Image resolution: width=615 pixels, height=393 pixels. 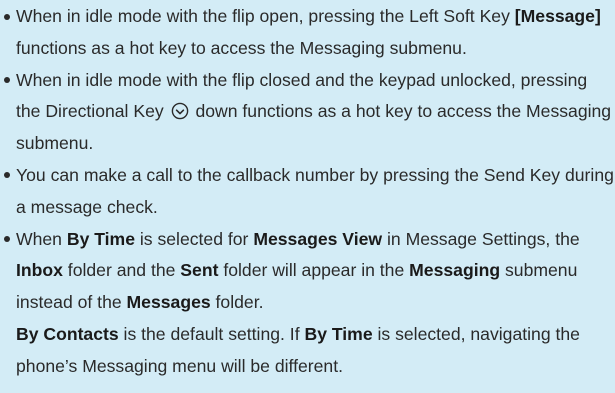 What do you see at coordinates (121, 270) in the screenshot?
I see `note-text: folder and the` at bounding box center [121, 270].